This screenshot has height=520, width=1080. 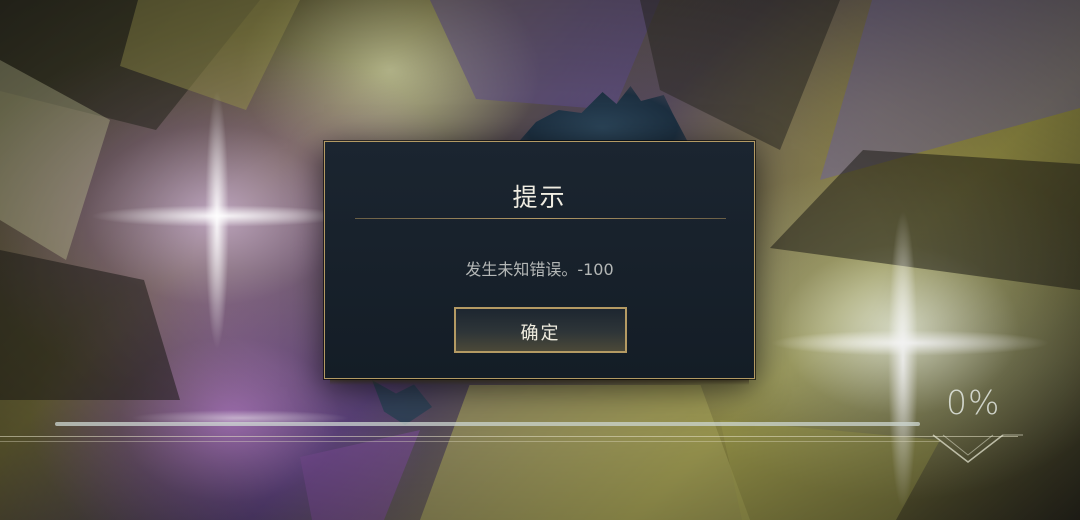 I want to click on progress-chevron-decoration, so click(x=977, y=448).